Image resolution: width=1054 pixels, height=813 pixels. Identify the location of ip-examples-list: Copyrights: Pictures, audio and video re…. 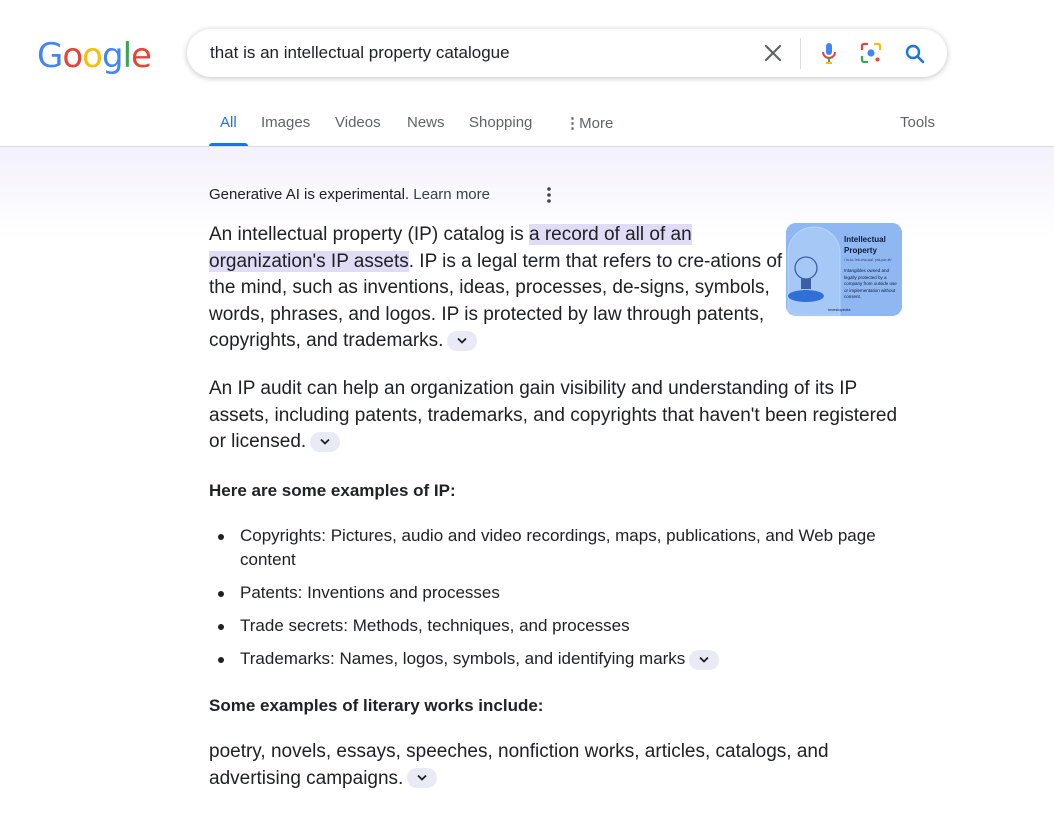
(559, 602).